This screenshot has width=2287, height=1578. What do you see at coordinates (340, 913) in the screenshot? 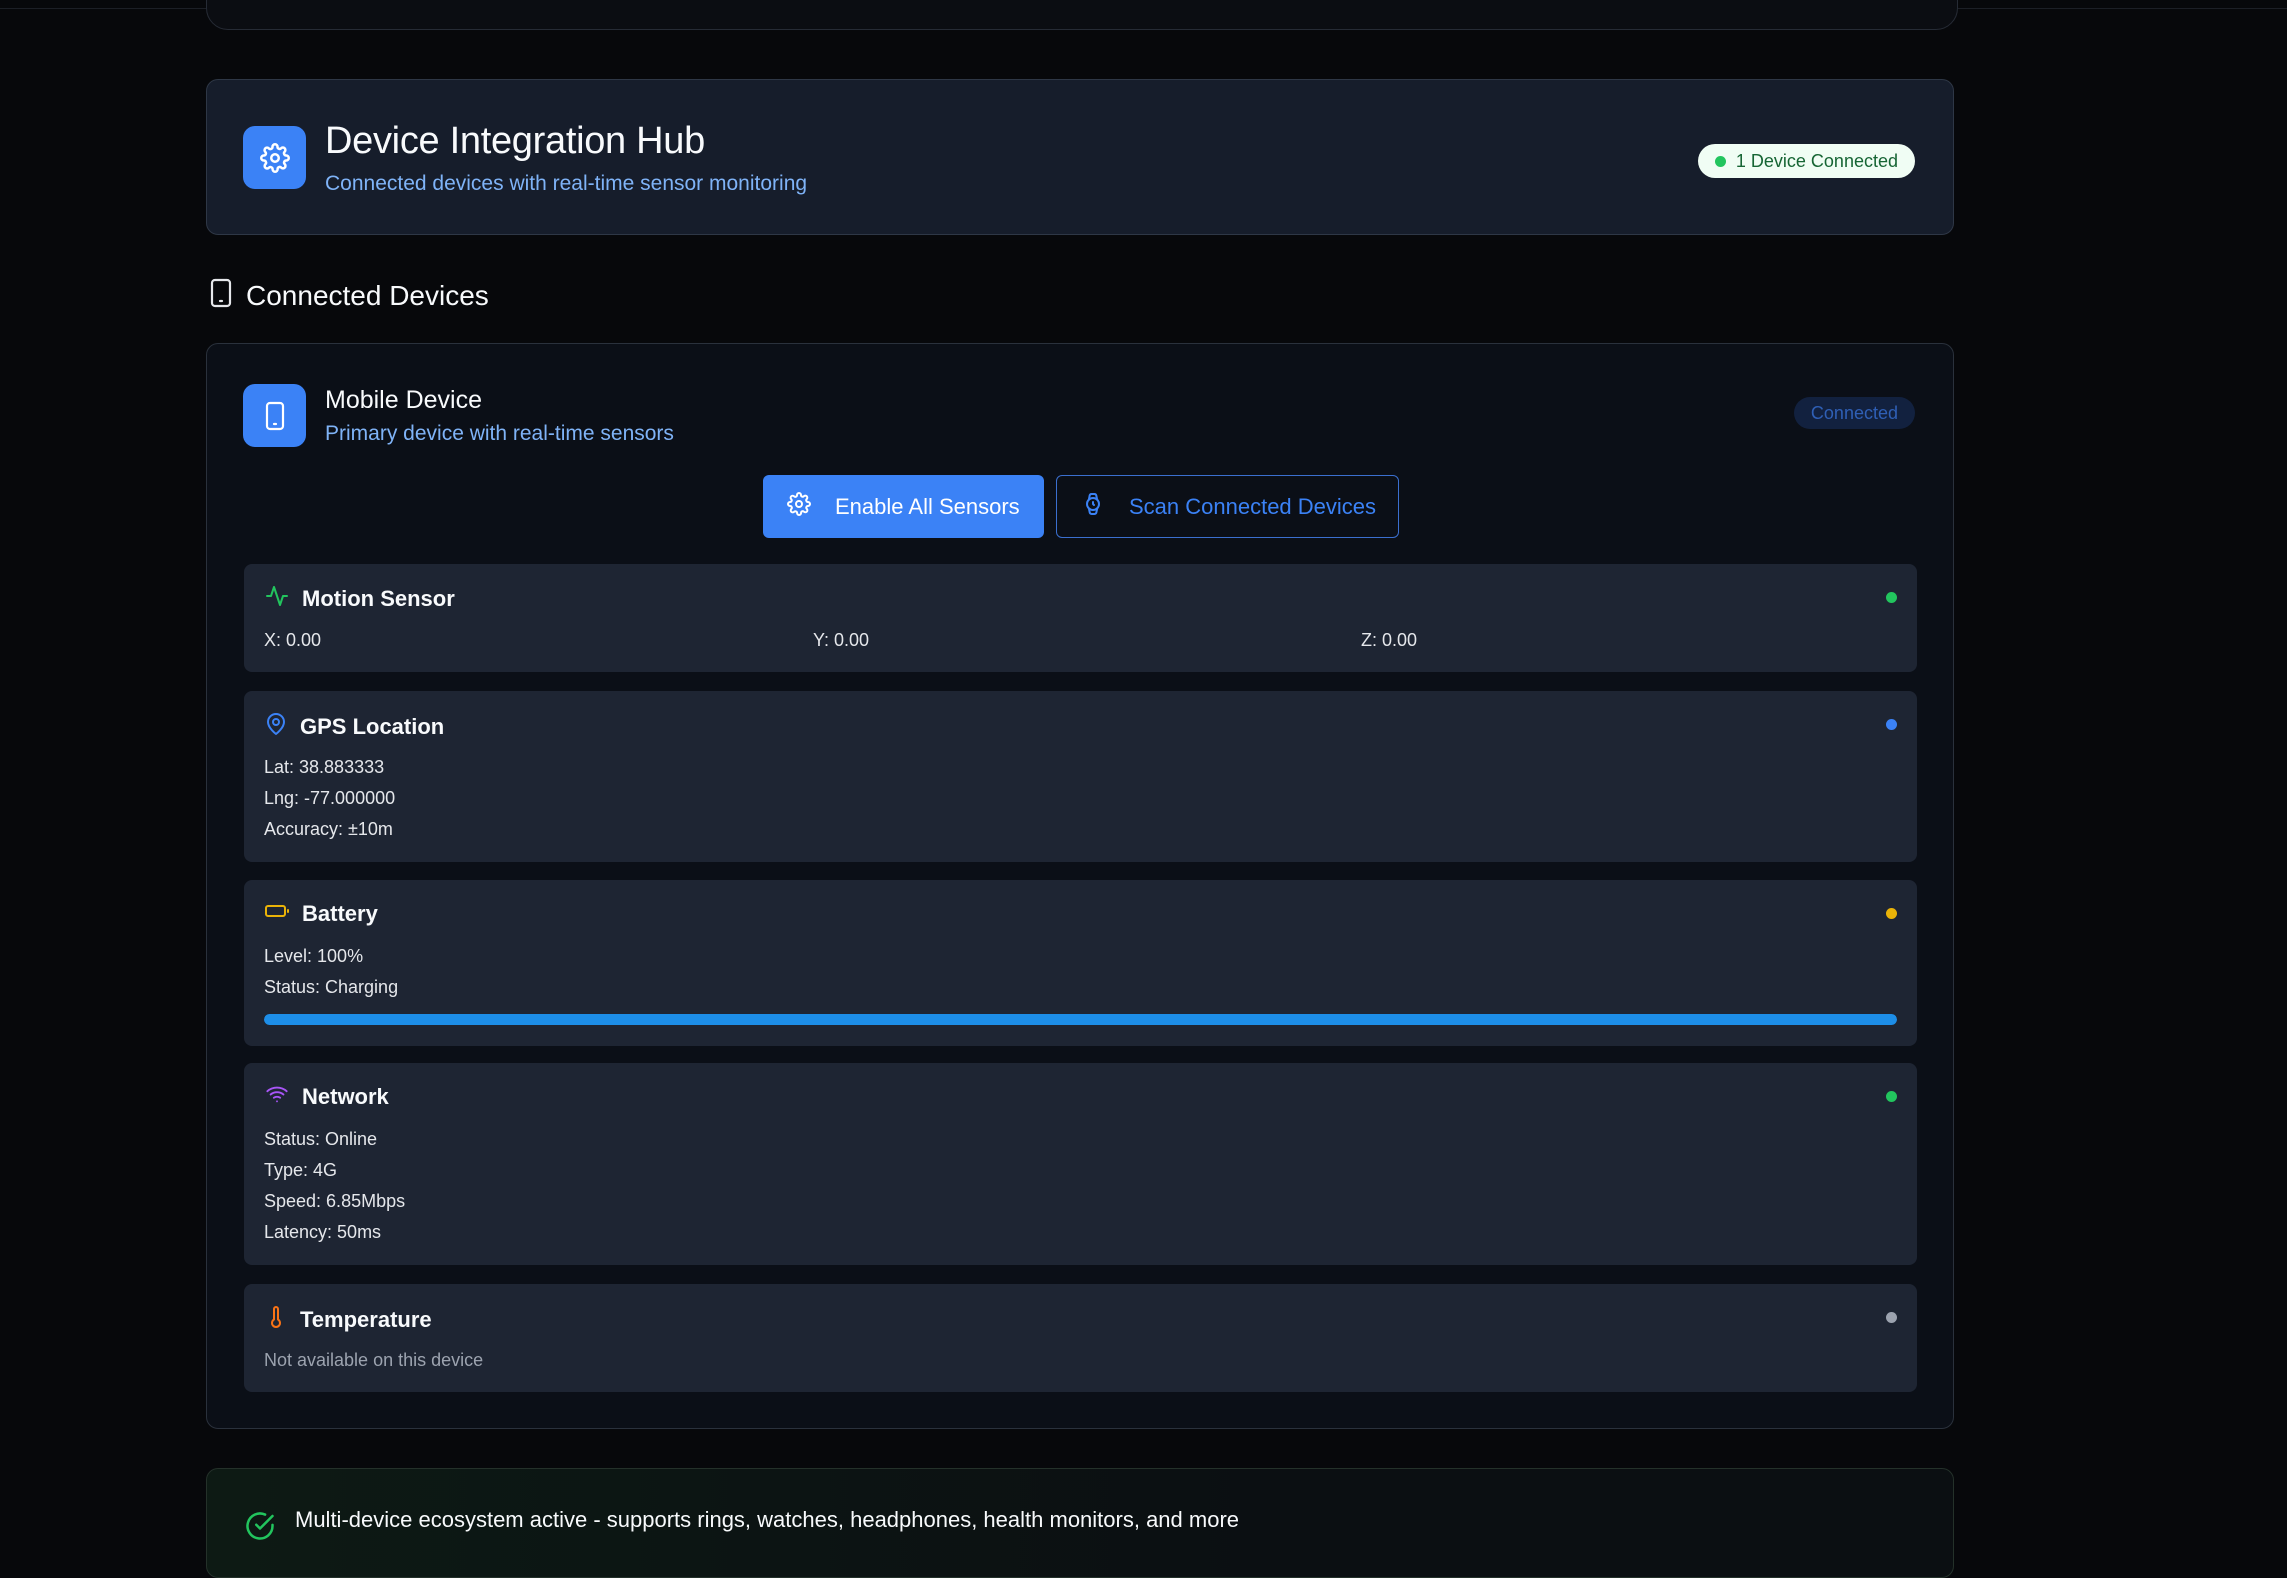
I see `battery-title: Battery` at bounding box center [340, 913].